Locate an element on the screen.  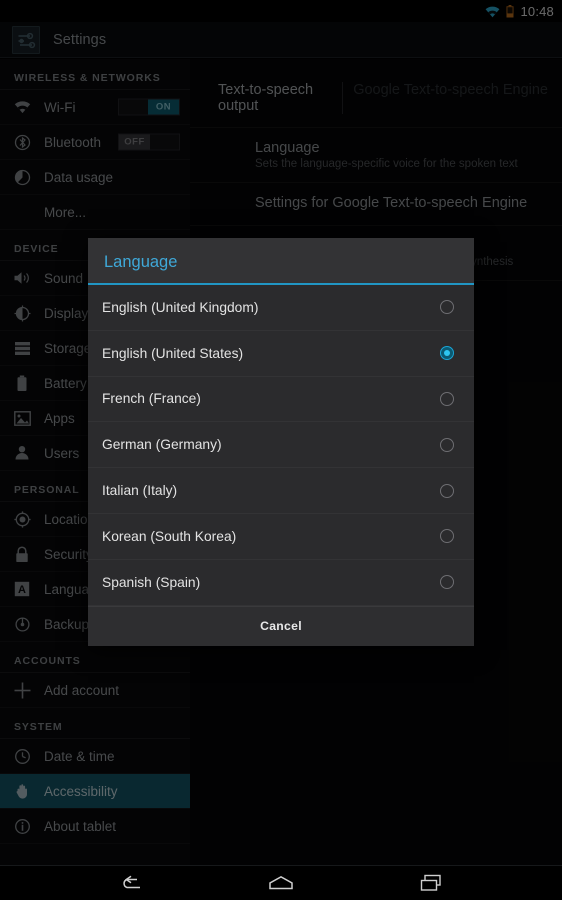
option-label: German (Germany) is located at coordinates (162, 445).